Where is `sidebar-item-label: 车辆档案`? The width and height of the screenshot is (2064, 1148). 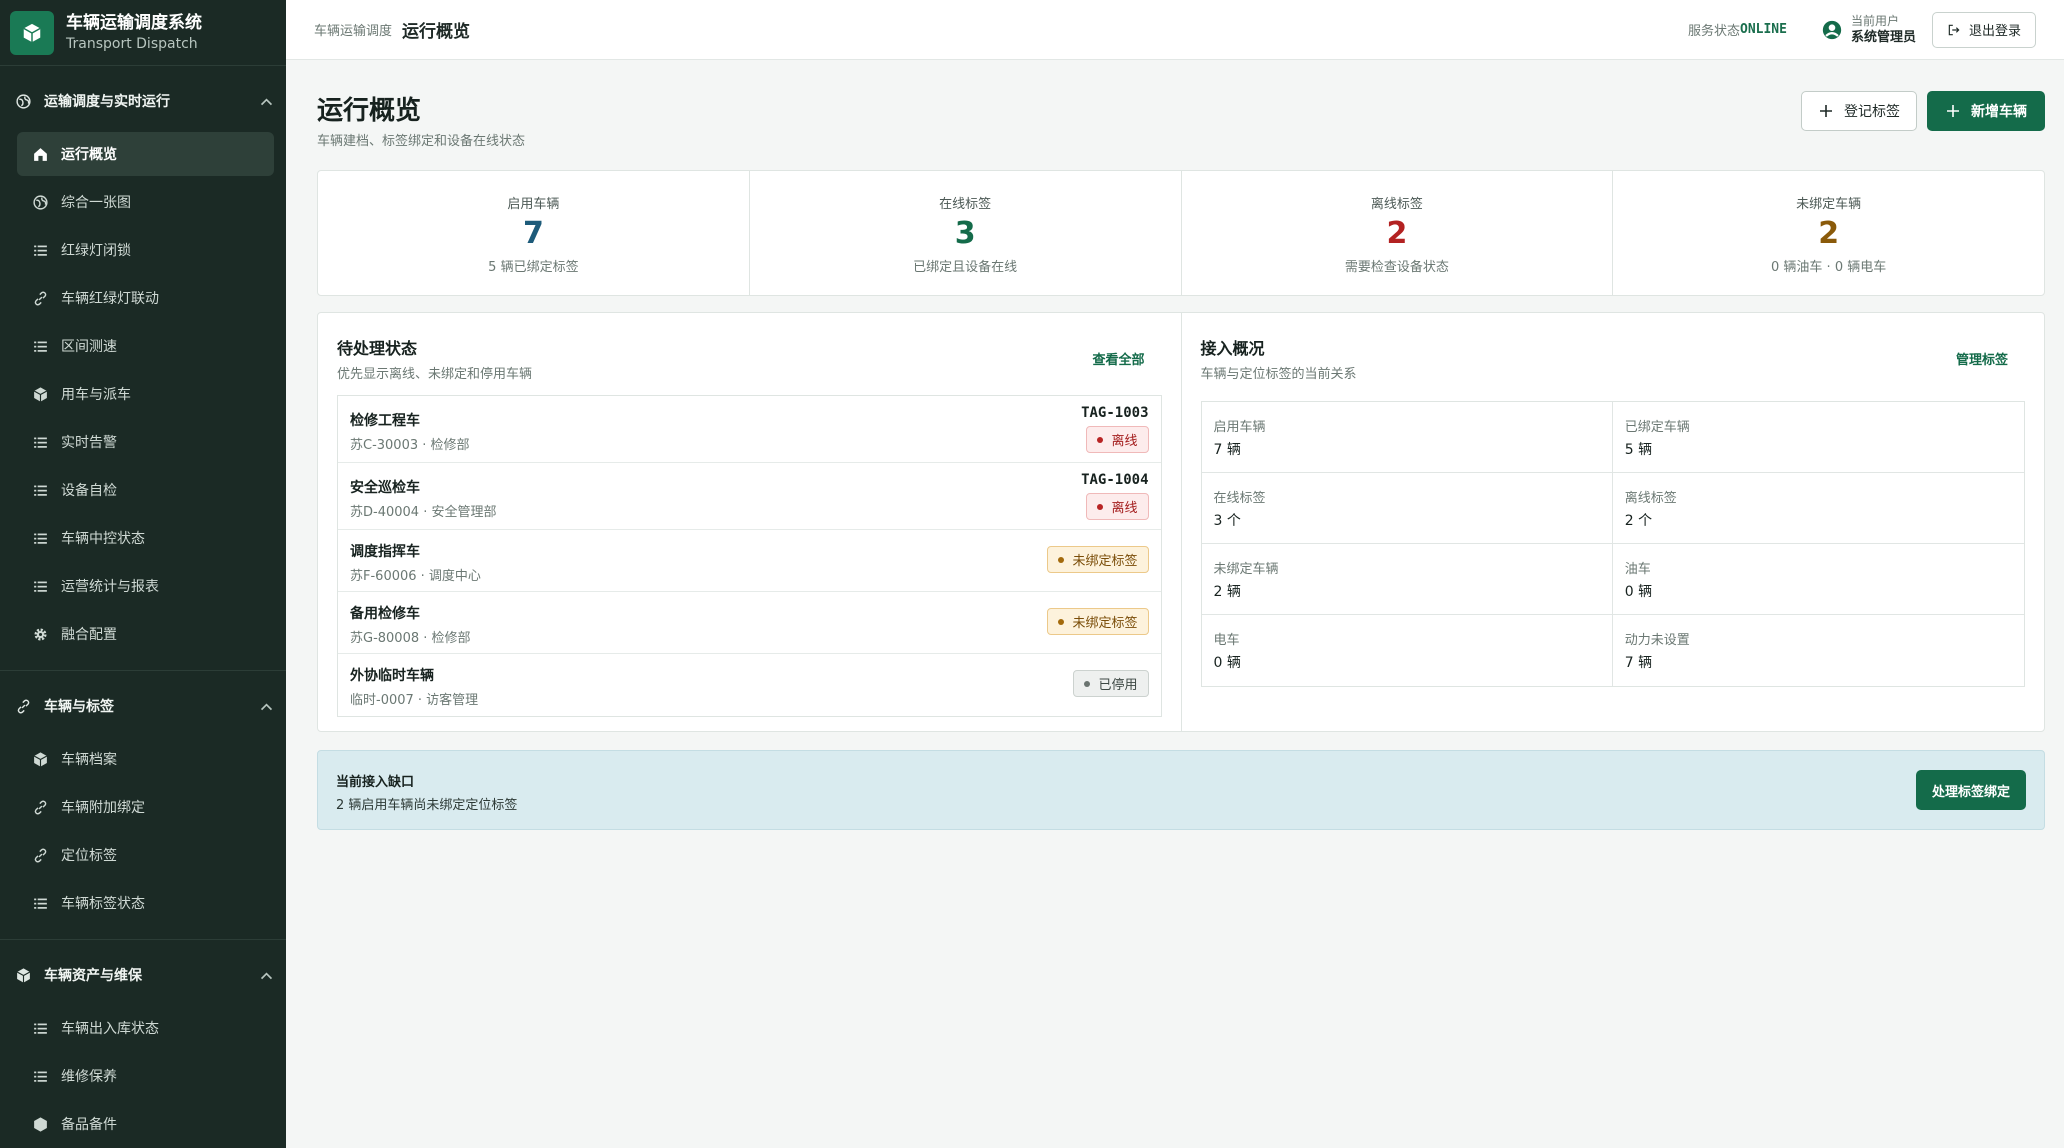 sidebar-item-label: 车辆档案 is located at coordinates (89, 760).